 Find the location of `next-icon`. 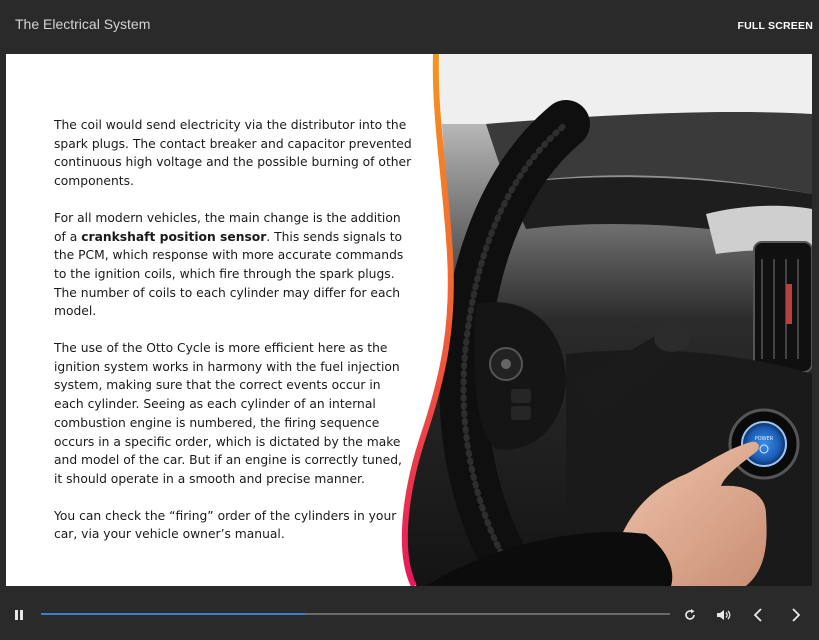

next-icon is located at coordinates (796, 615).